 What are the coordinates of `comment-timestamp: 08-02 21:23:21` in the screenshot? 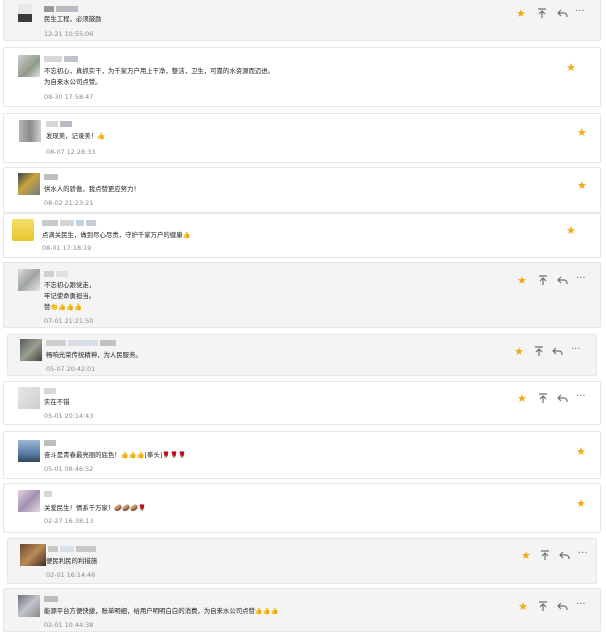 It's located at (69, 203).